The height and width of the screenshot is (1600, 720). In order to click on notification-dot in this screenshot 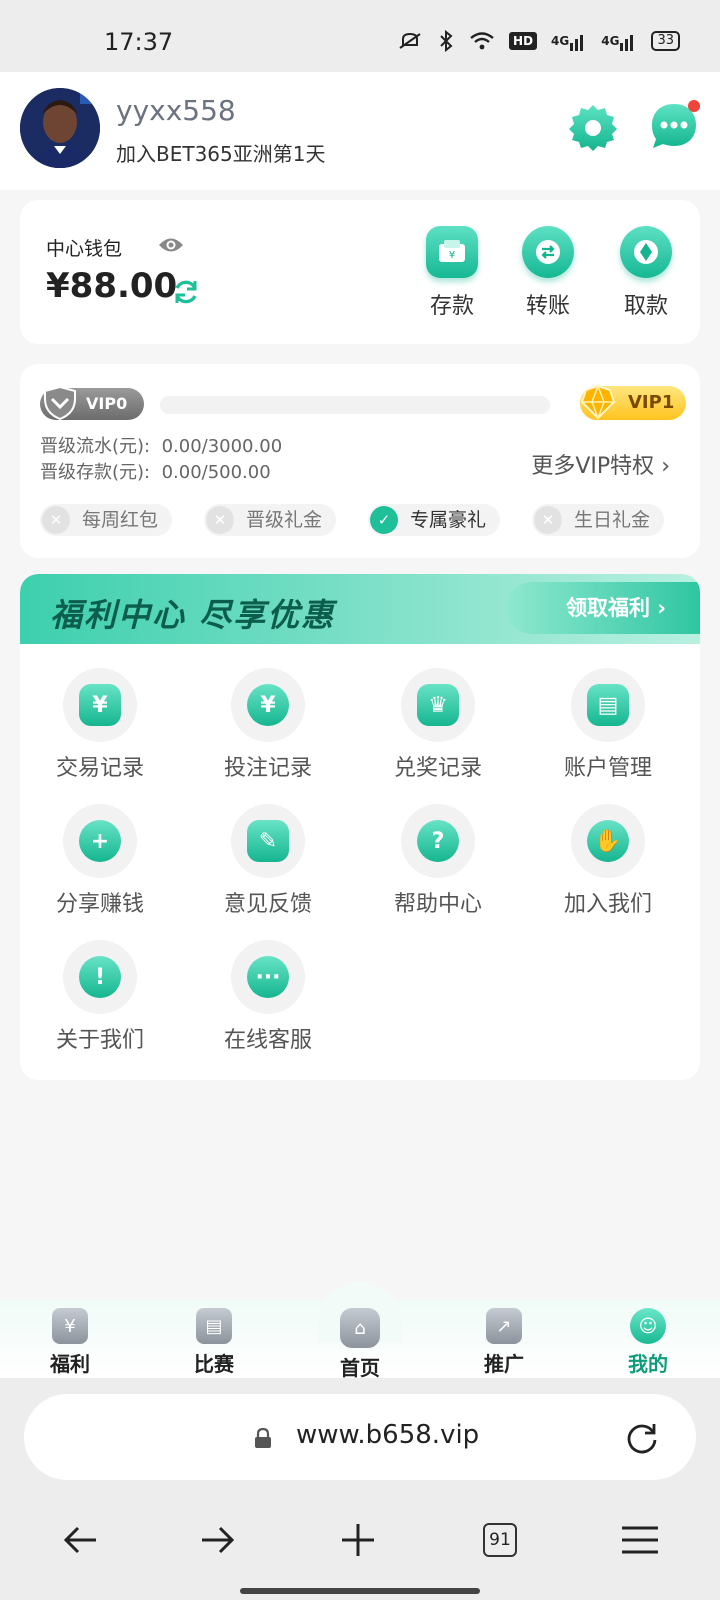, I will do `click(694, 106)`.